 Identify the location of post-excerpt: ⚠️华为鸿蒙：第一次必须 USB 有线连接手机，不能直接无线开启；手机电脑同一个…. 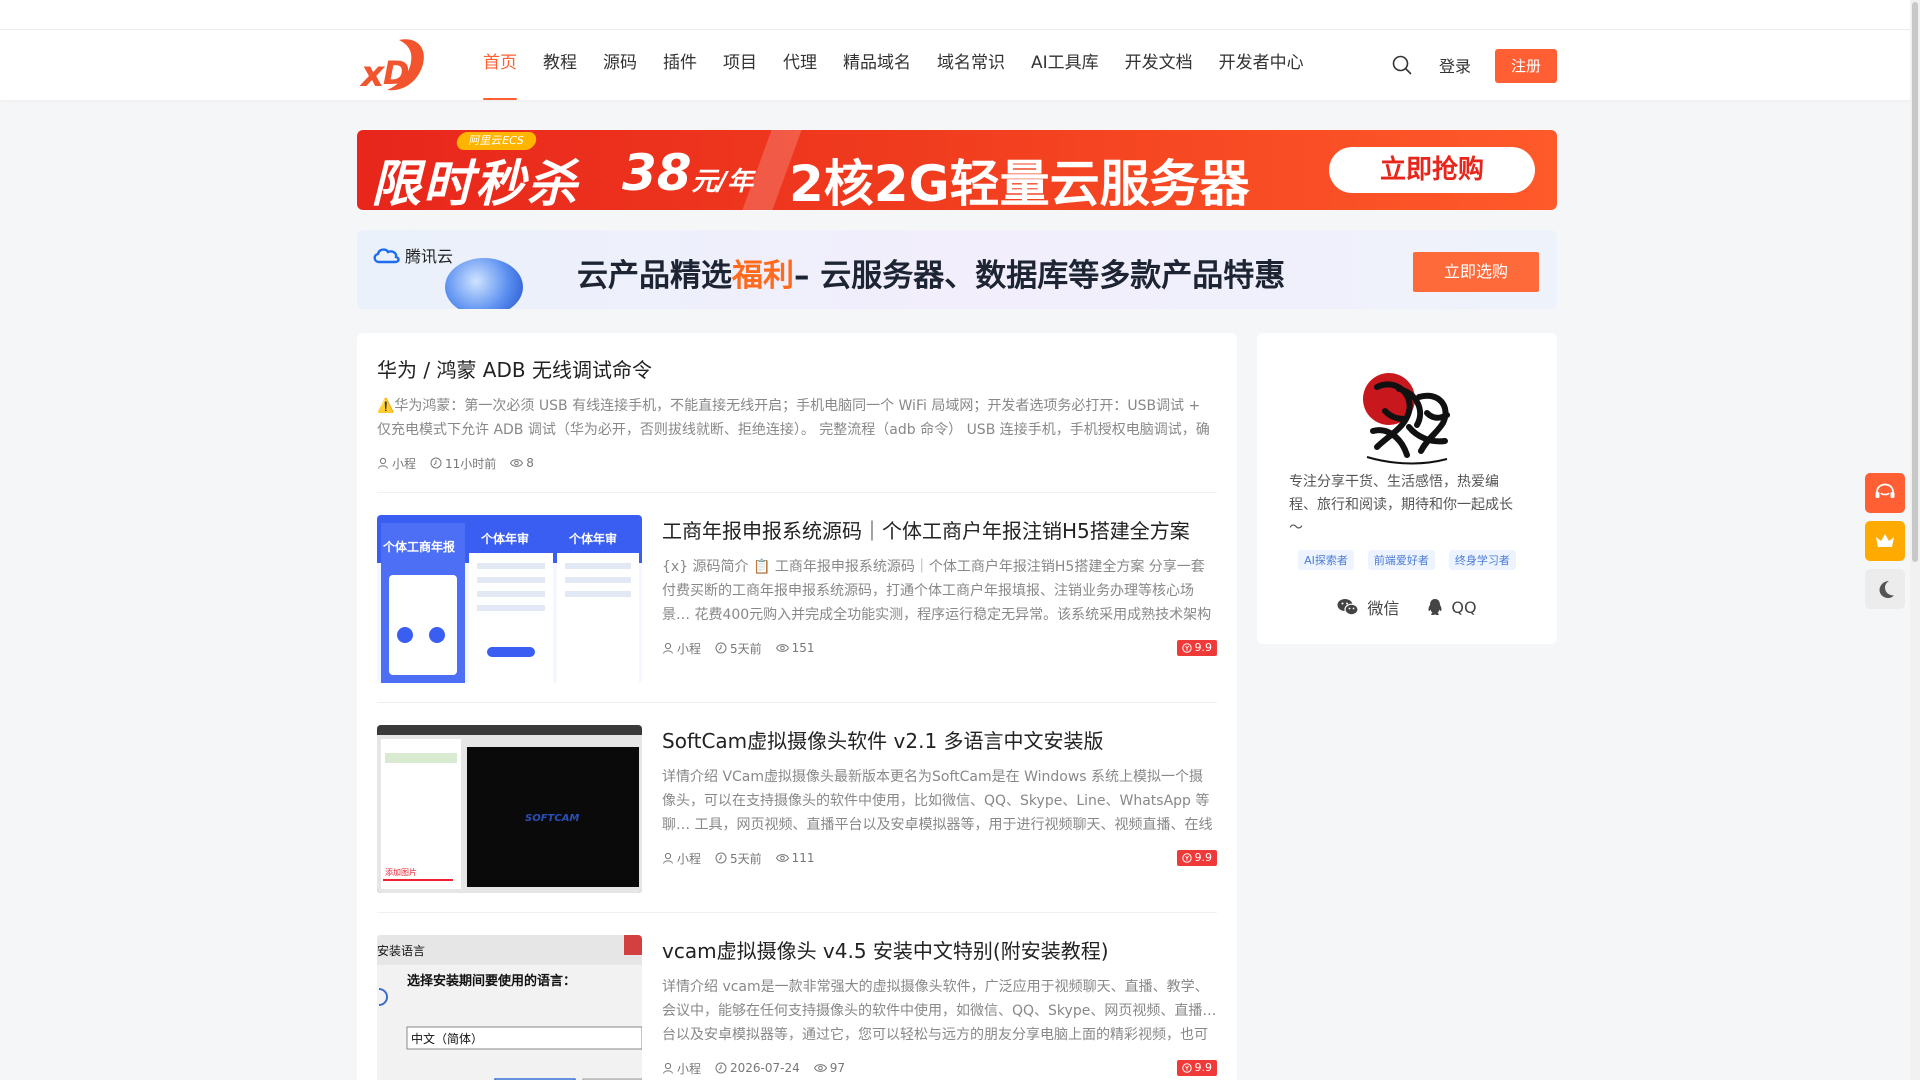
(793, 418).